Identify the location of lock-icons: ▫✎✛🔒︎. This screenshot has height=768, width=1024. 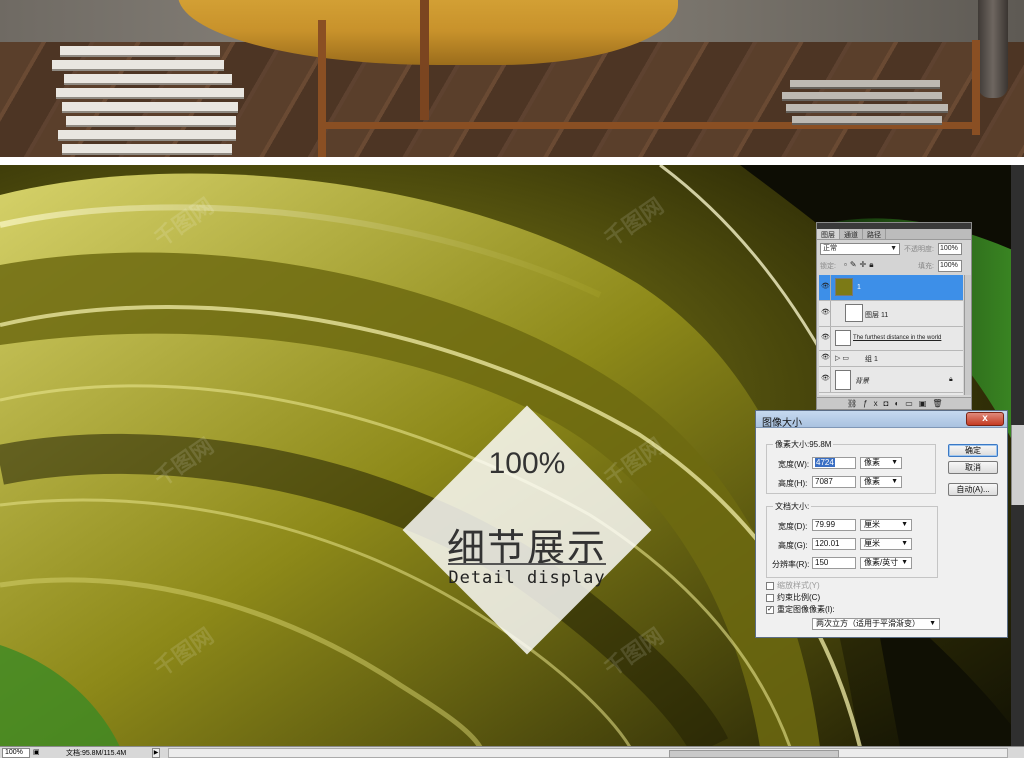
(860, 265).